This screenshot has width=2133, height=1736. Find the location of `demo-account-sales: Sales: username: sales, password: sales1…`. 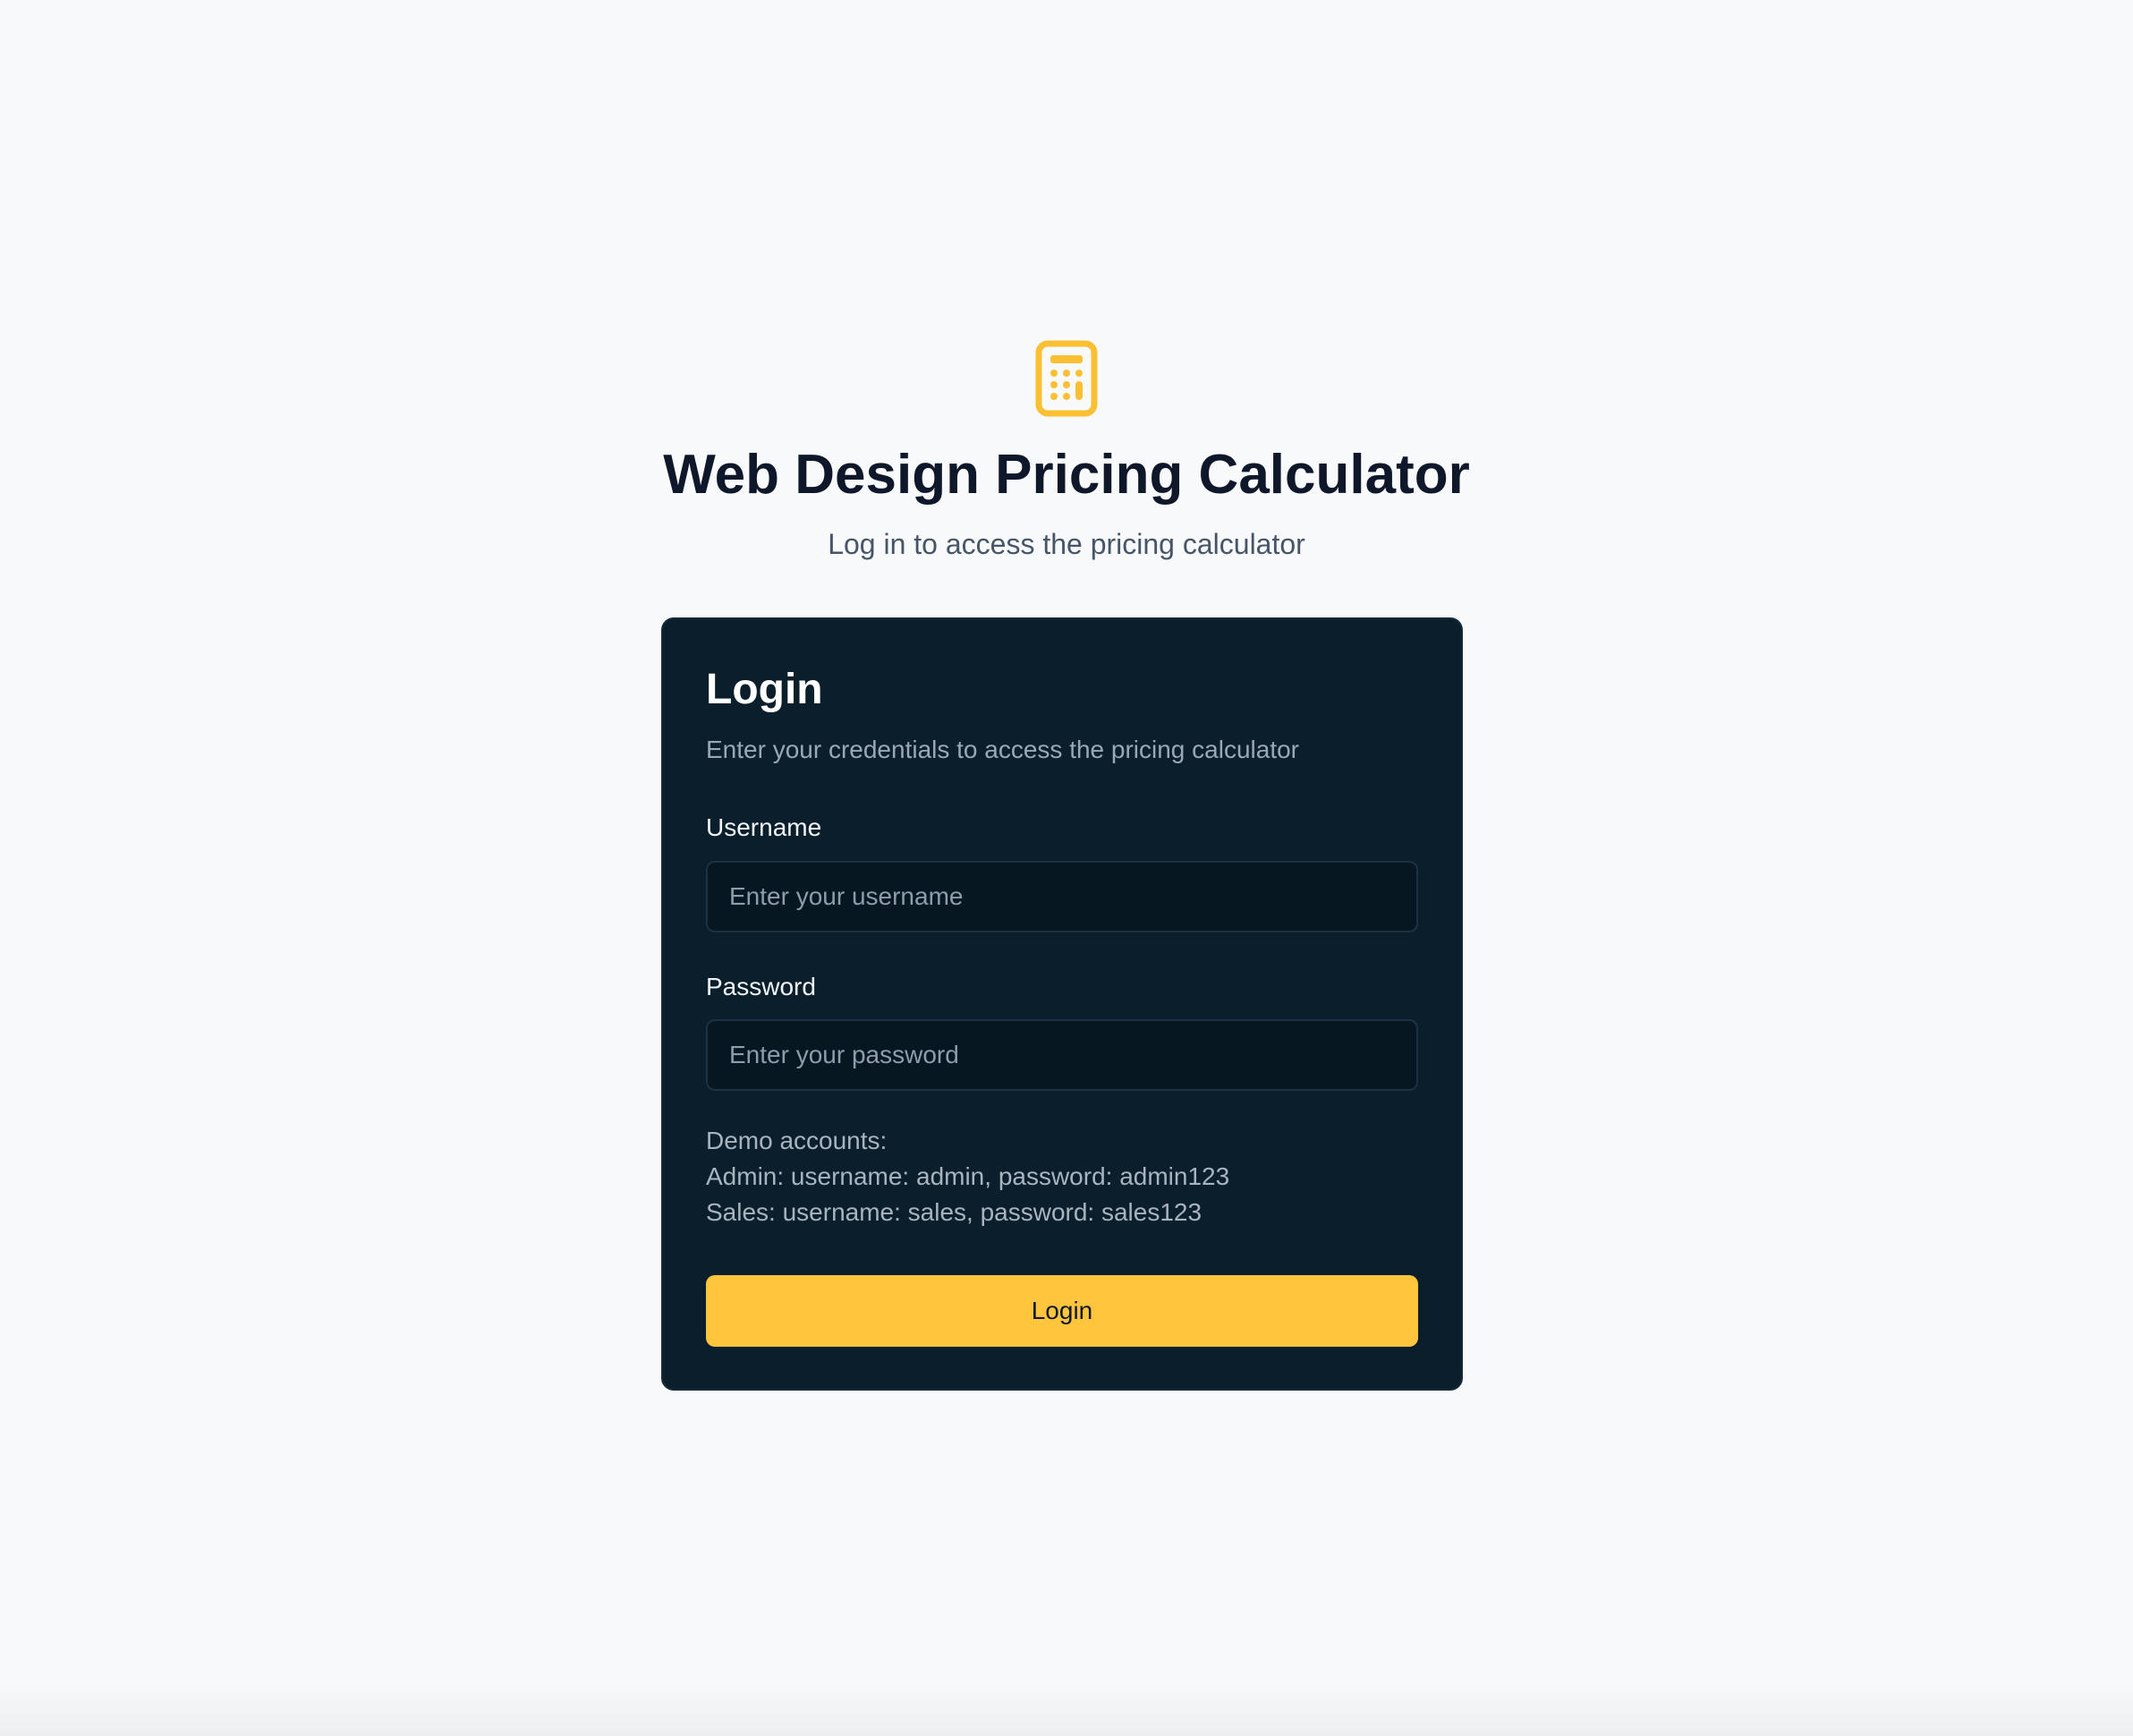

demo-account-sales: Sales: username: sales, password: sales1… is located at coordinates (954, 1212).